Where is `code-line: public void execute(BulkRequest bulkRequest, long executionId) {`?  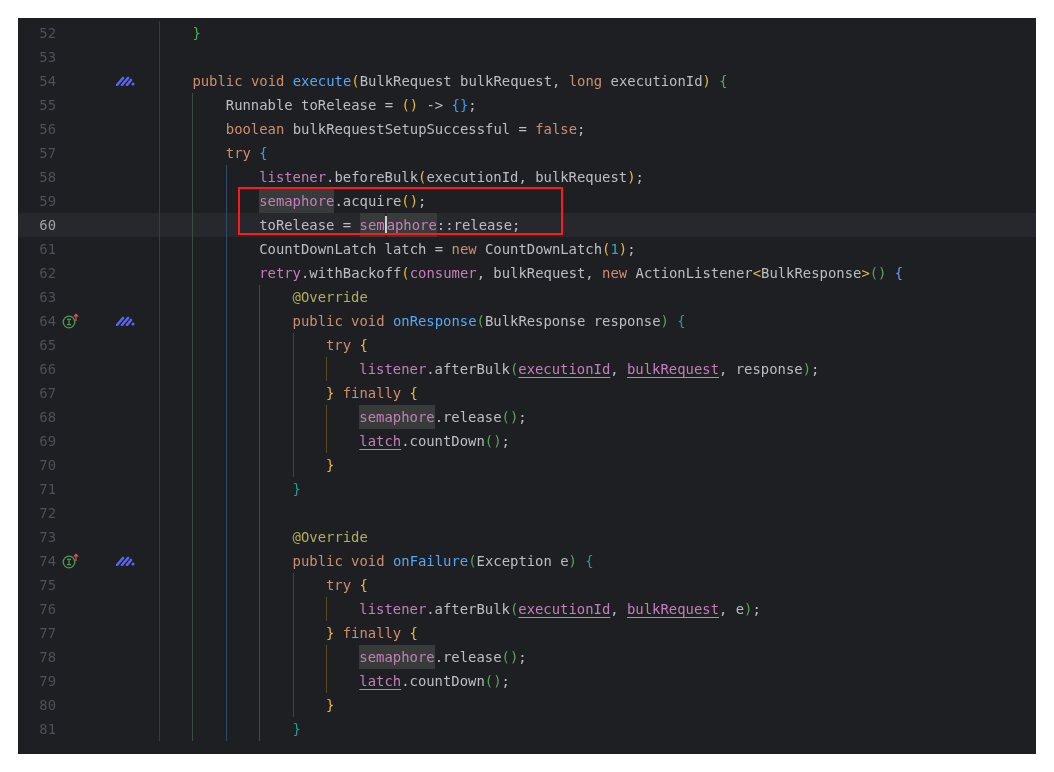
code-line: public void execute(BulkRequest bulkRequest, long executionId) { is located at coordinates (460, 81).